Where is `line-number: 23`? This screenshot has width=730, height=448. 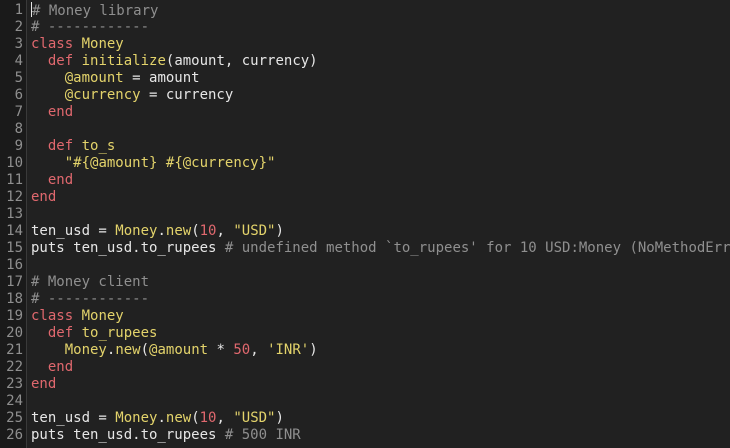
line-number: 23 is located at coordinates (11, 384).